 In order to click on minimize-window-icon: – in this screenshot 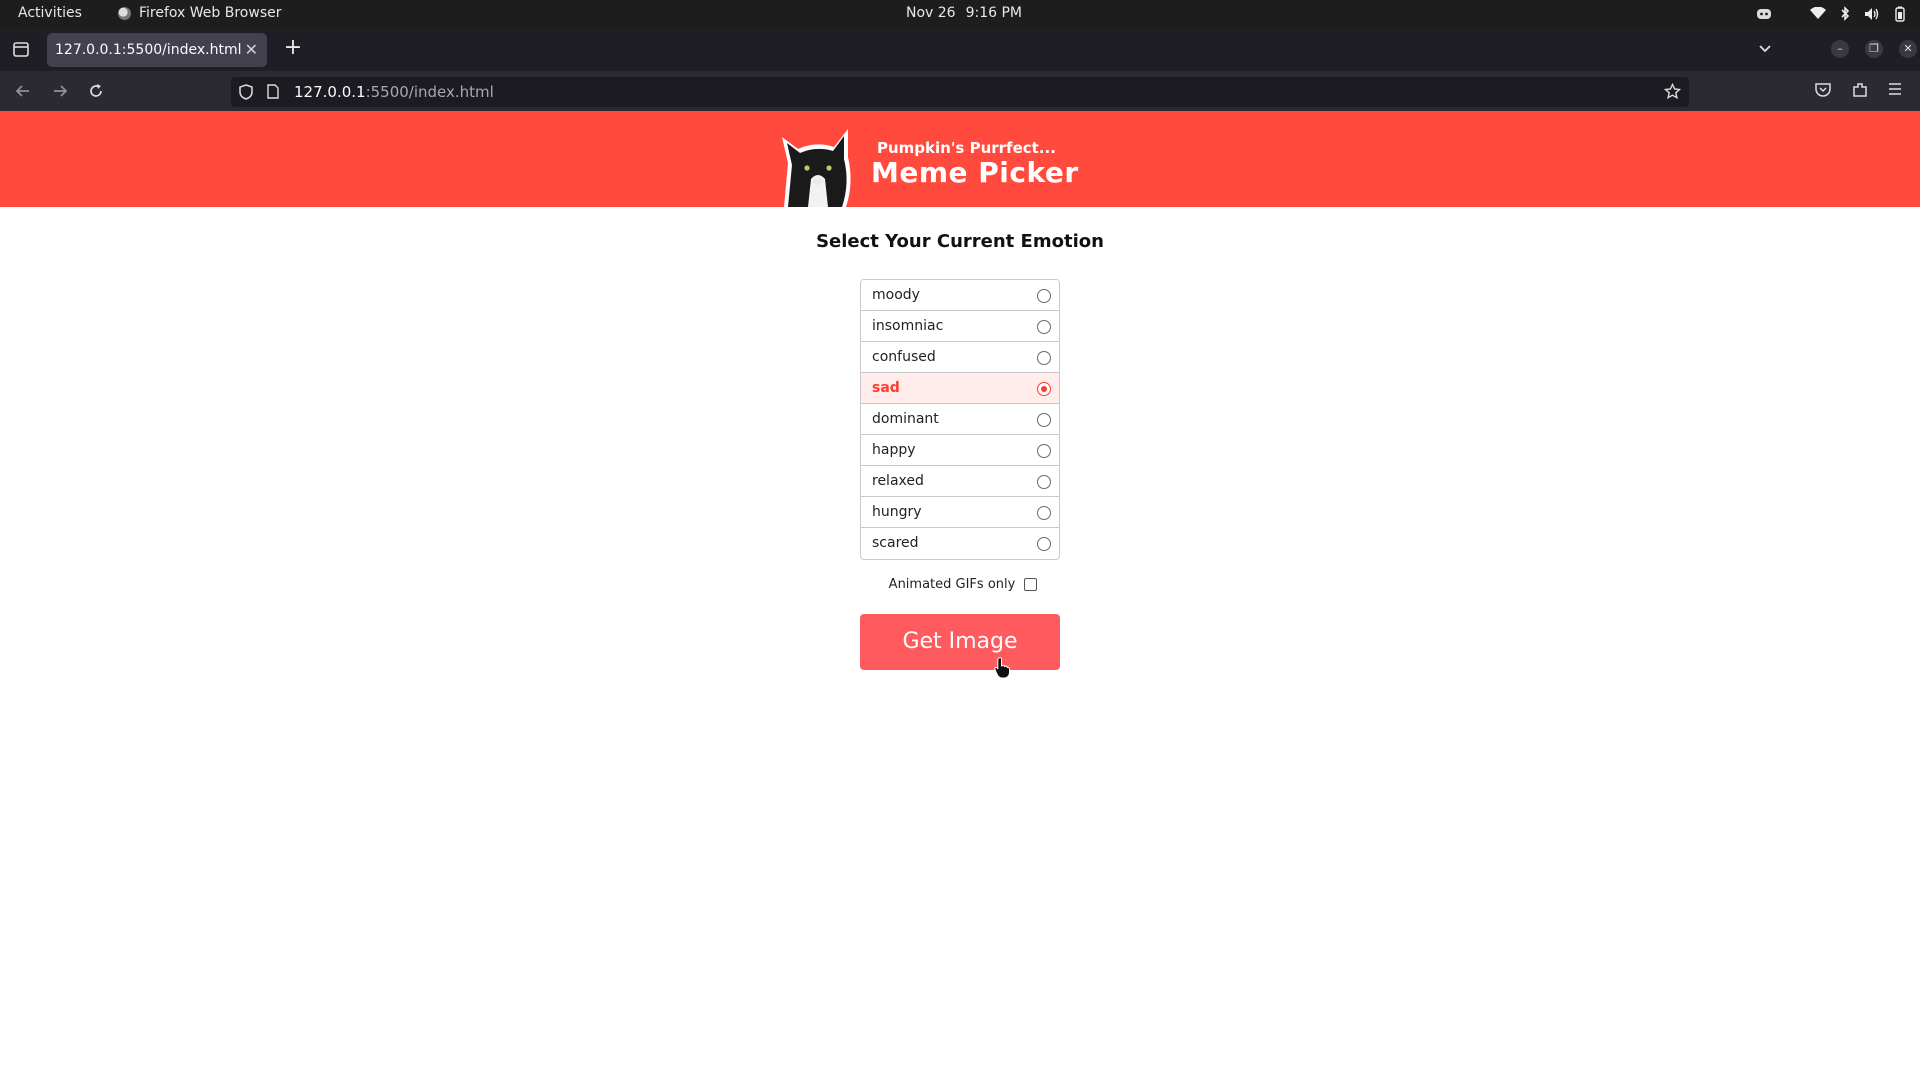, I will do `click(1840, 49)`.